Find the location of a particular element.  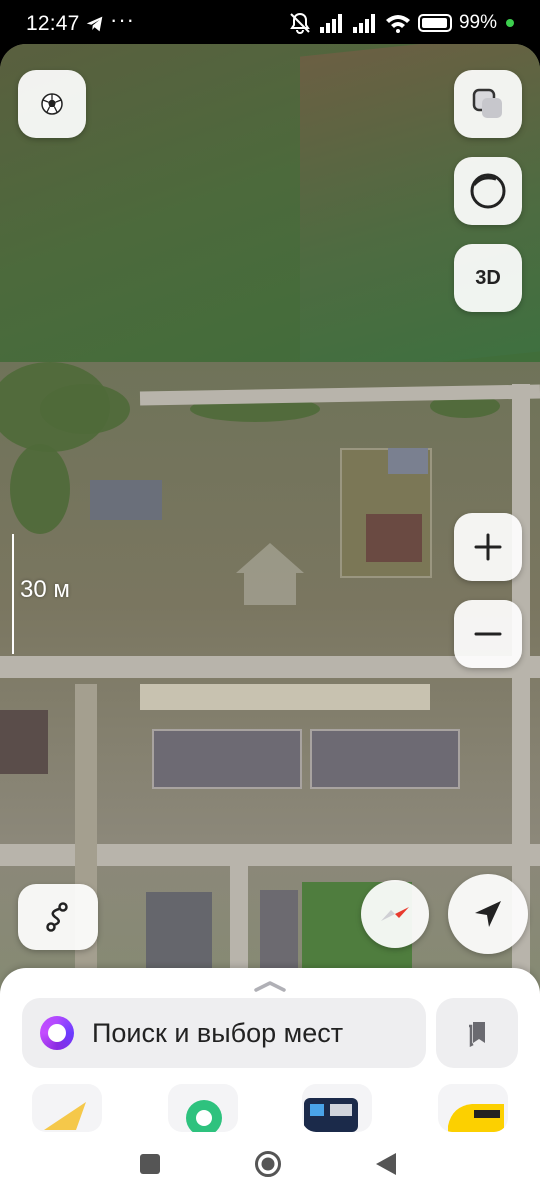

quick-action-taxi is located at coordinates (473, 1108).